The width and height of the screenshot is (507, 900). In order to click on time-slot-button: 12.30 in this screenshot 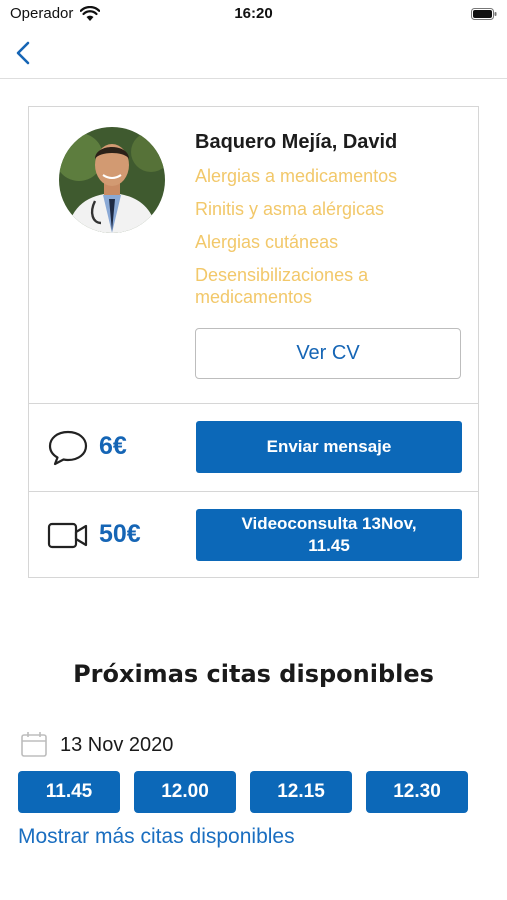, I will do `click(417, 792)`.